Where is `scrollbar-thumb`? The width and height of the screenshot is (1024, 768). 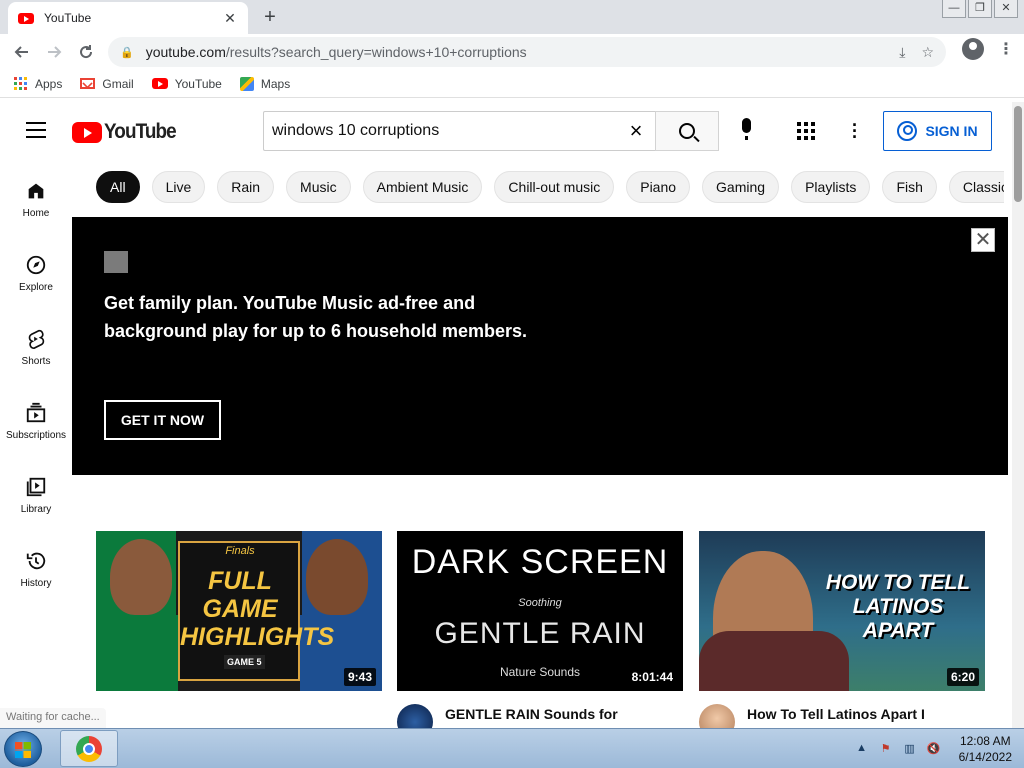
scrollbar-thumb is located at coordinates (1018, 154).